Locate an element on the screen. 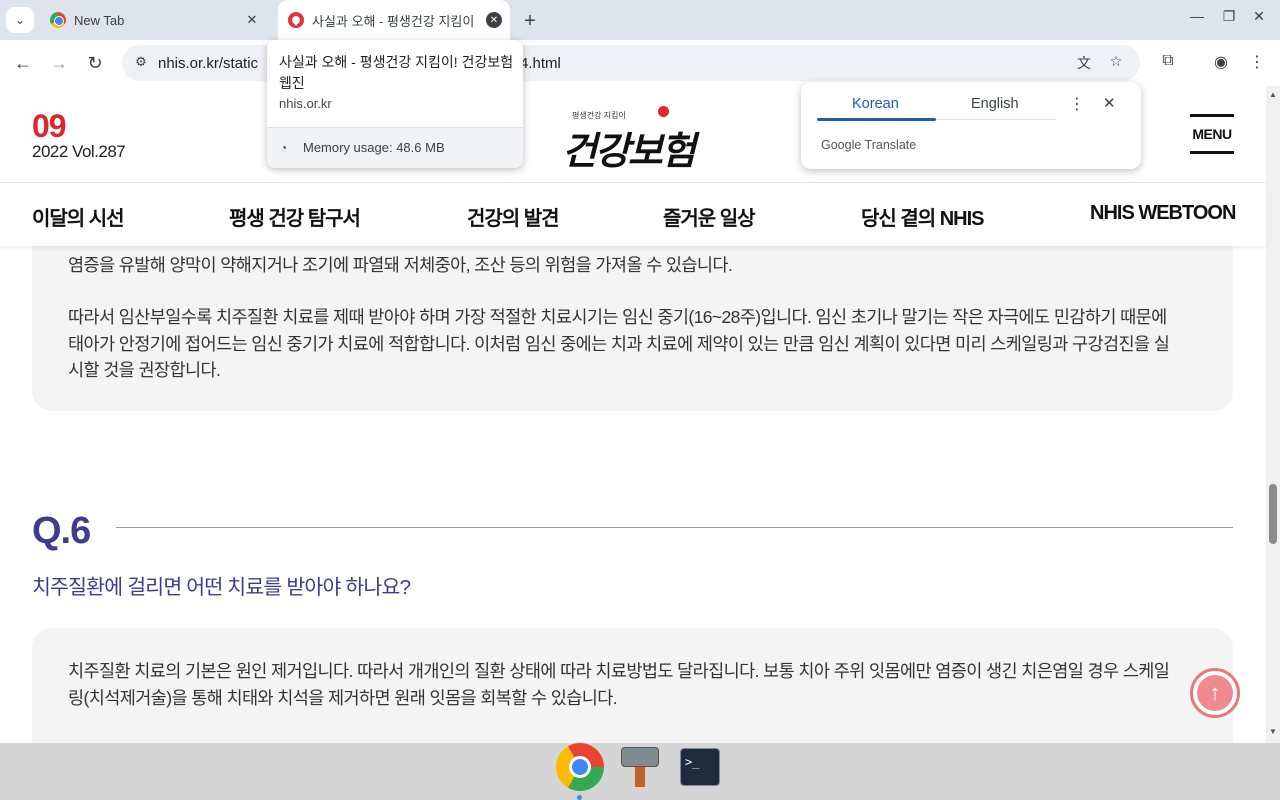 This screenshot has width=1280, height=800. new-tab-button: + is located at coordinates (530, 21).